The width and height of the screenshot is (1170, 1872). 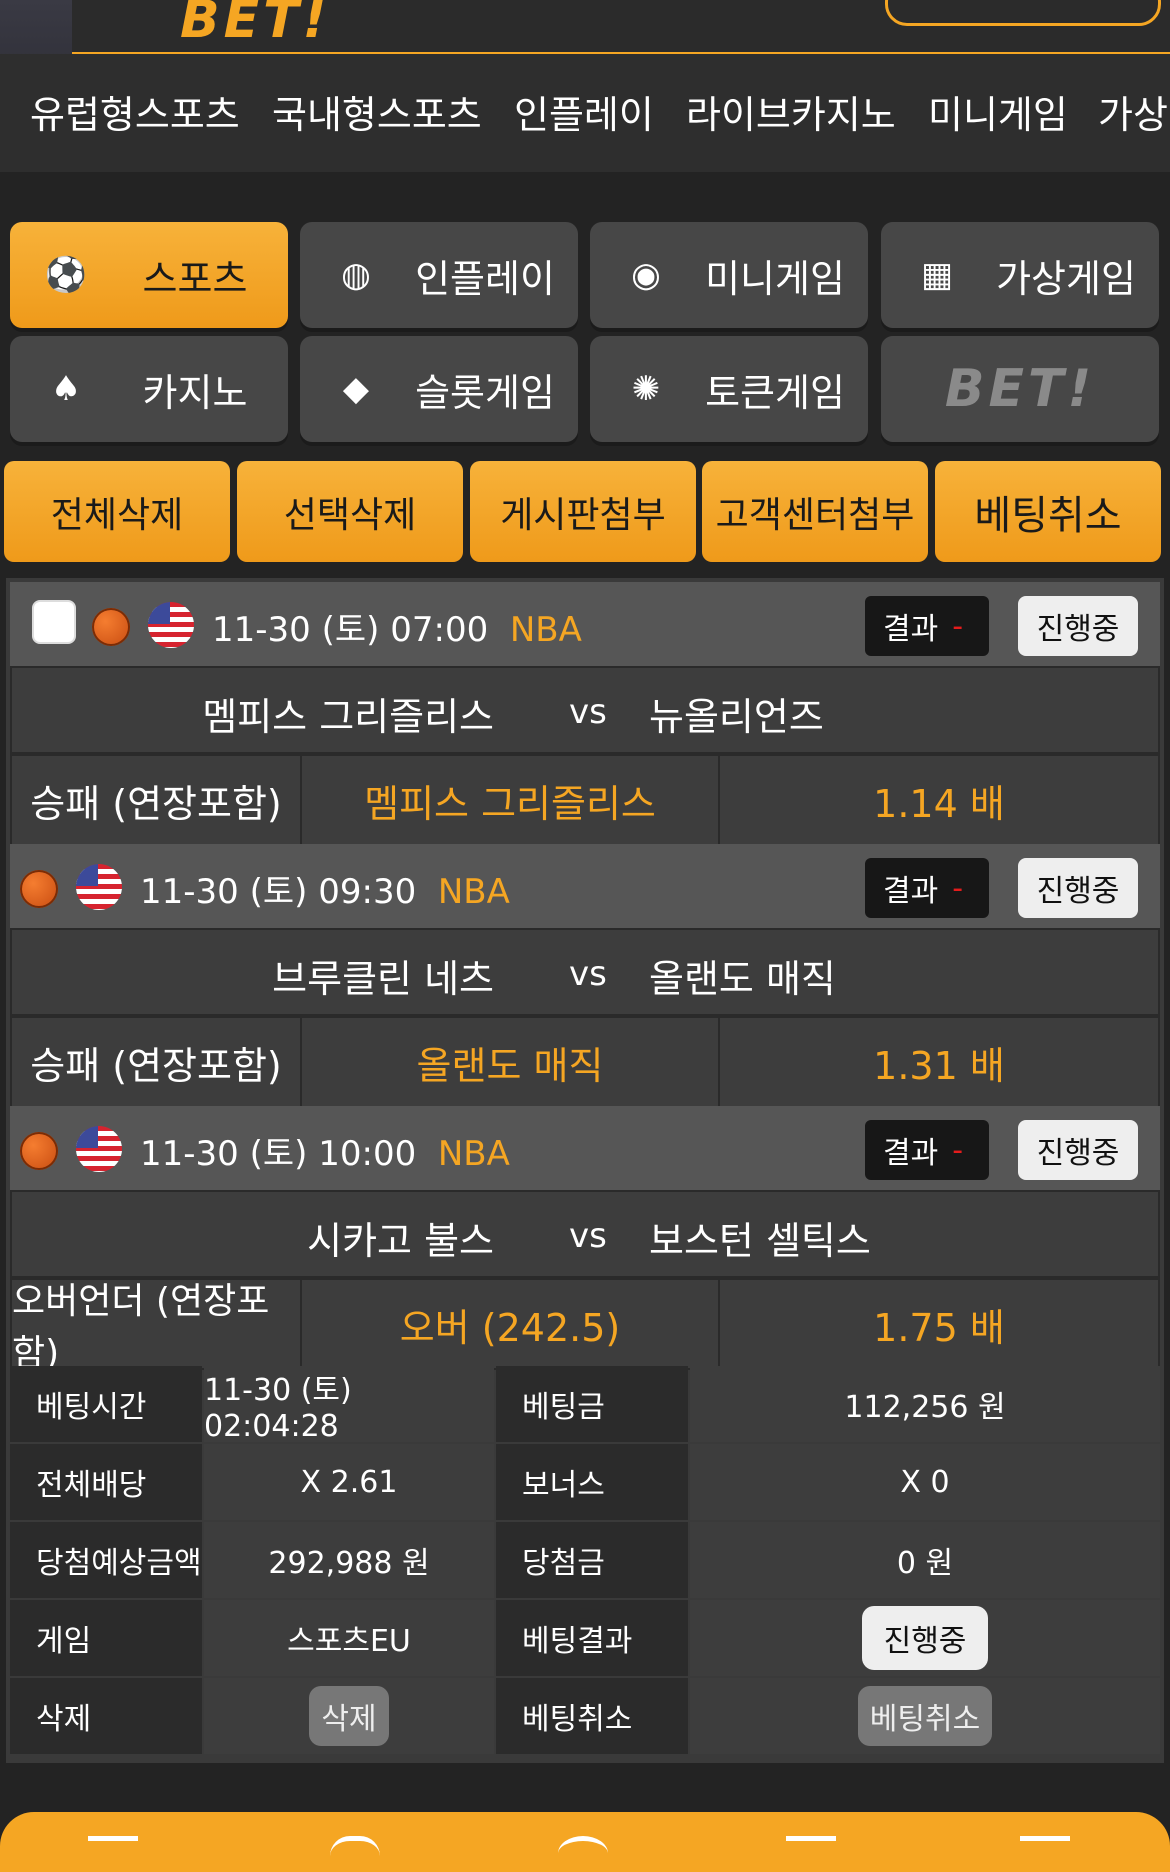 I want to click on win-amount-label: 당첨금, so click(x=592, y=1560).